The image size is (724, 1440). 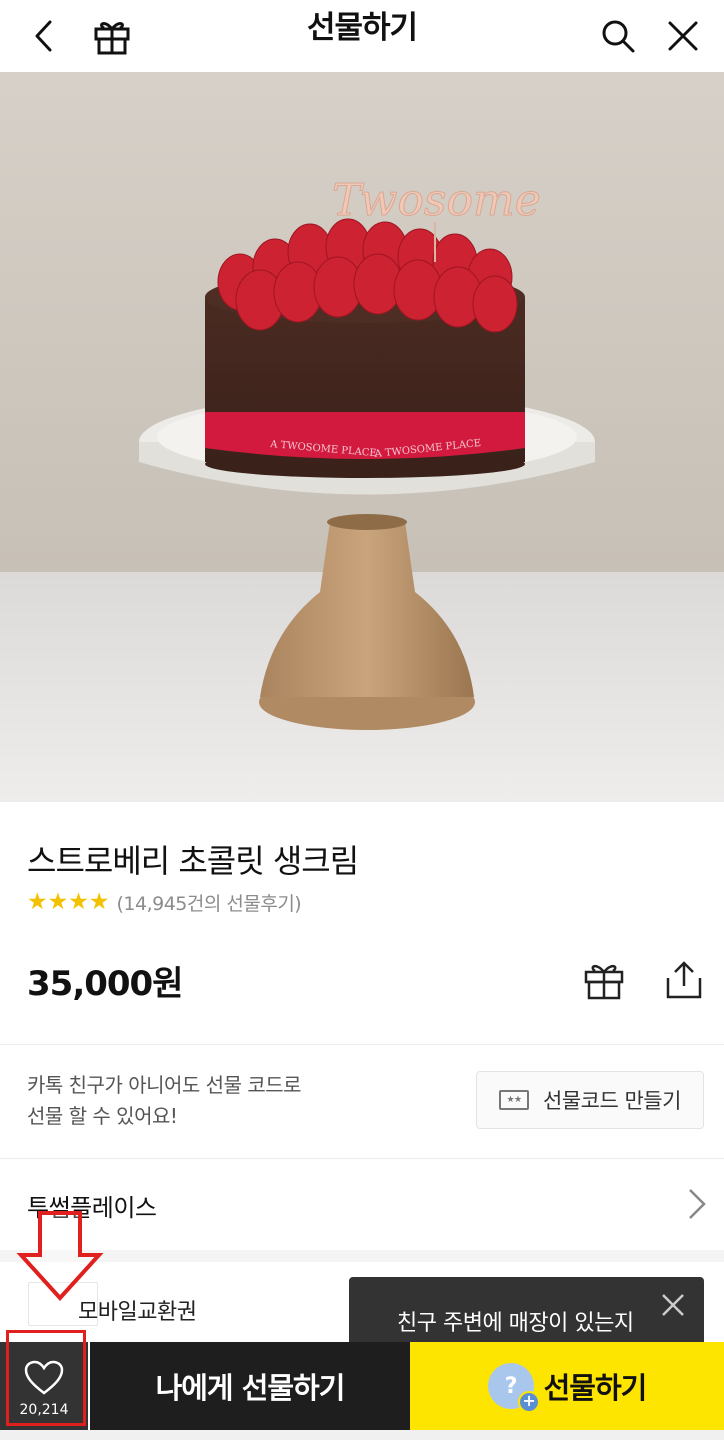 I want to click on store-nearby-tooltip: 친구 주변에 매장이 있는지, so click(x=526, y=1312).